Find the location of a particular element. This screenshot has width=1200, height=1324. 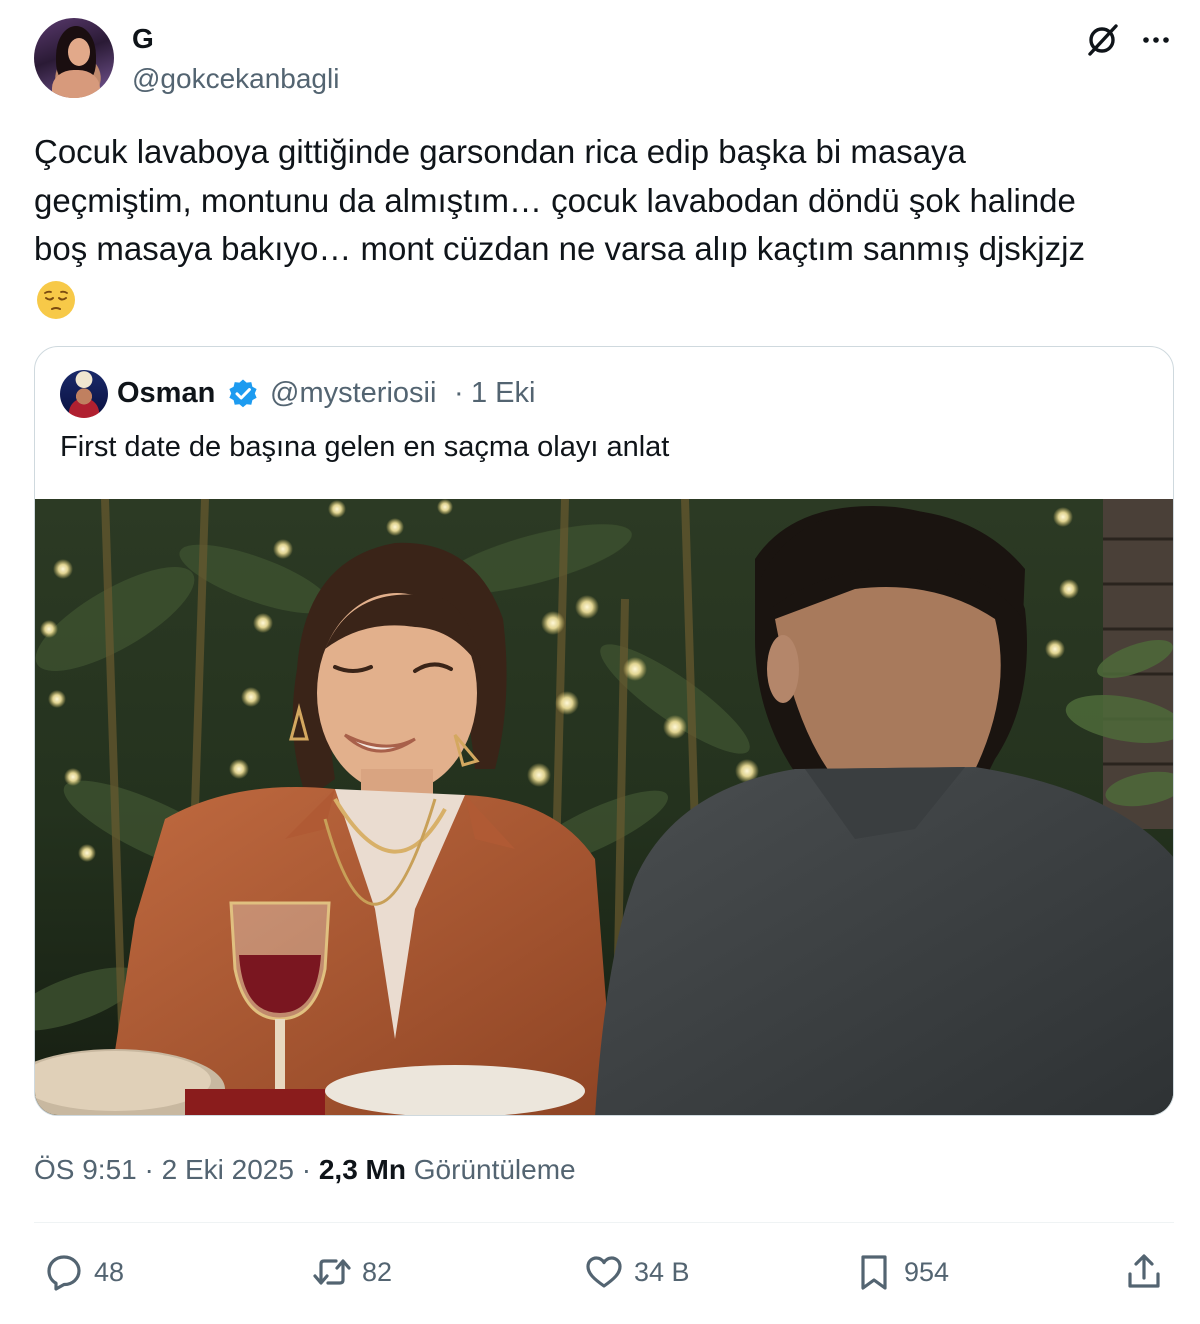

retweet-button: 82 is located at coordinates (352, 1272).